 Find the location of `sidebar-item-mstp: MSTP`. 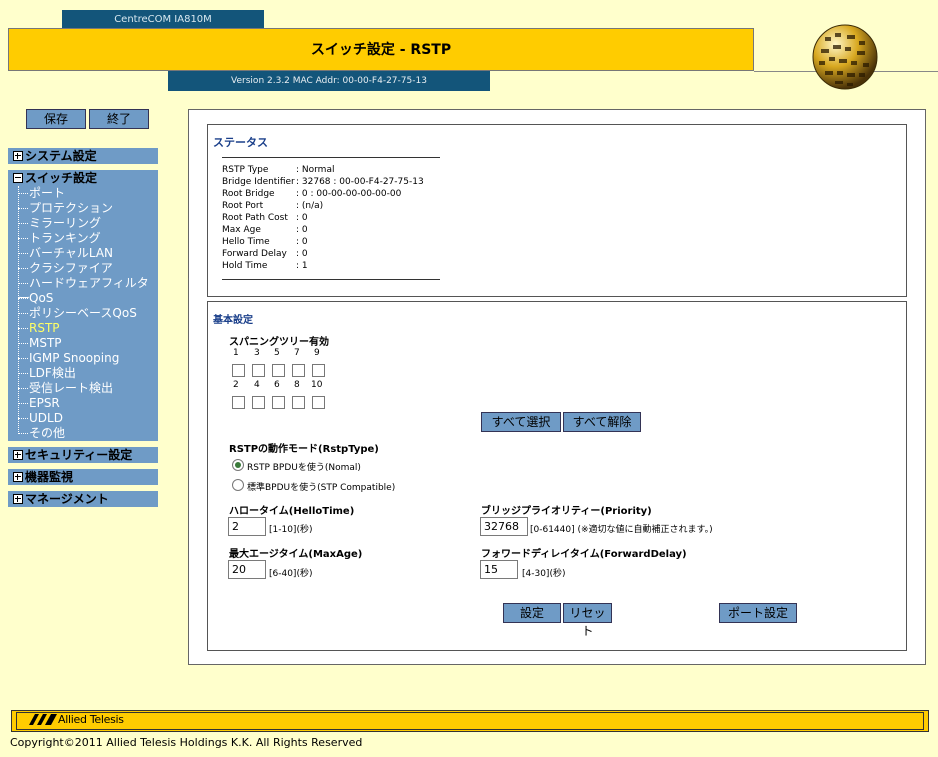

sidebar-item-mstp: MSTP is located at coordinates (88, 343).